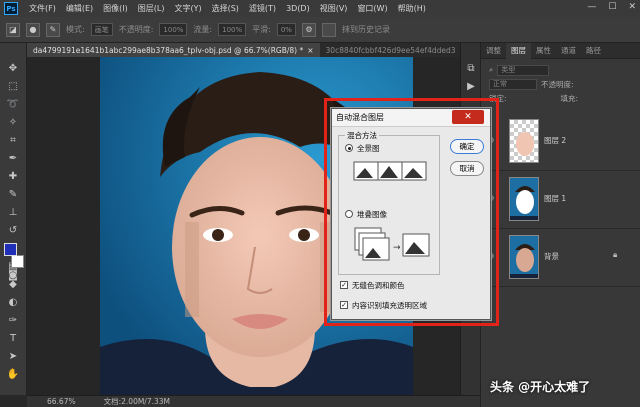 The image size is (640, 407). What do you see at coordinates (10, 249) in the screenshot?
I see `foreground-color-swatch` at bounding box center [10, 249].